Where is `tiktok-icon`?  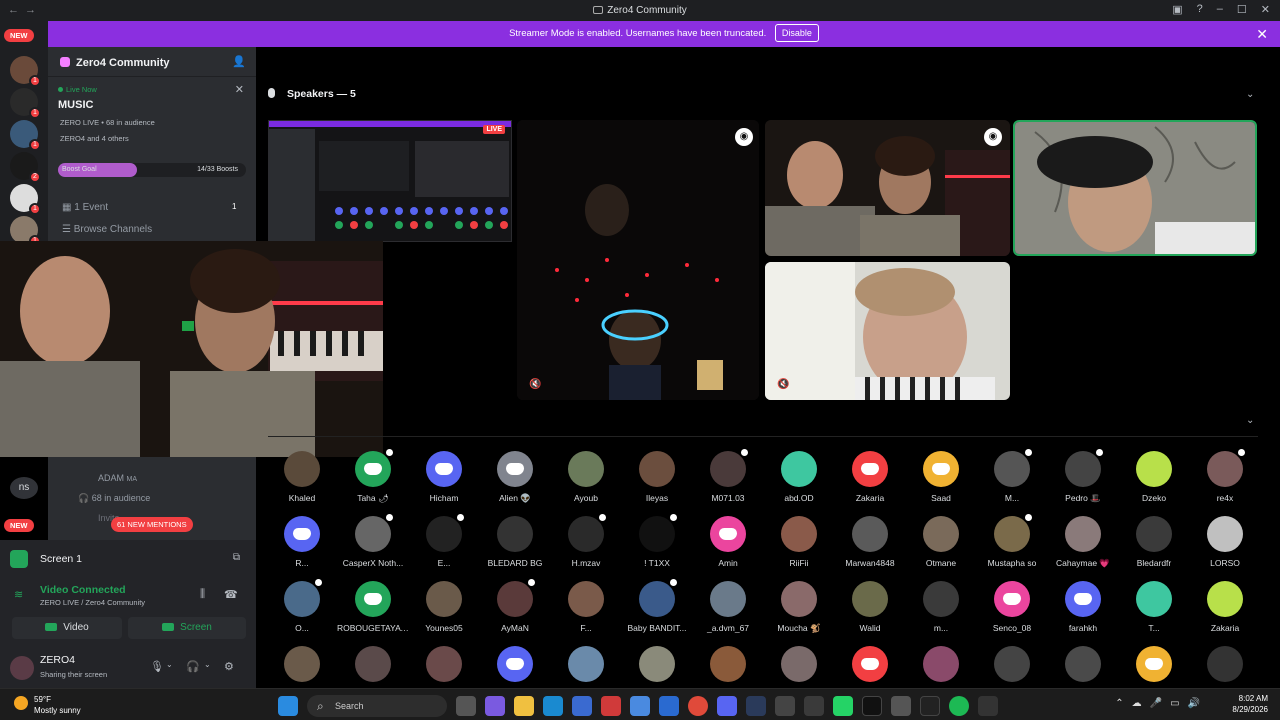 tiktok-icon is located at coordinates (872, 706).